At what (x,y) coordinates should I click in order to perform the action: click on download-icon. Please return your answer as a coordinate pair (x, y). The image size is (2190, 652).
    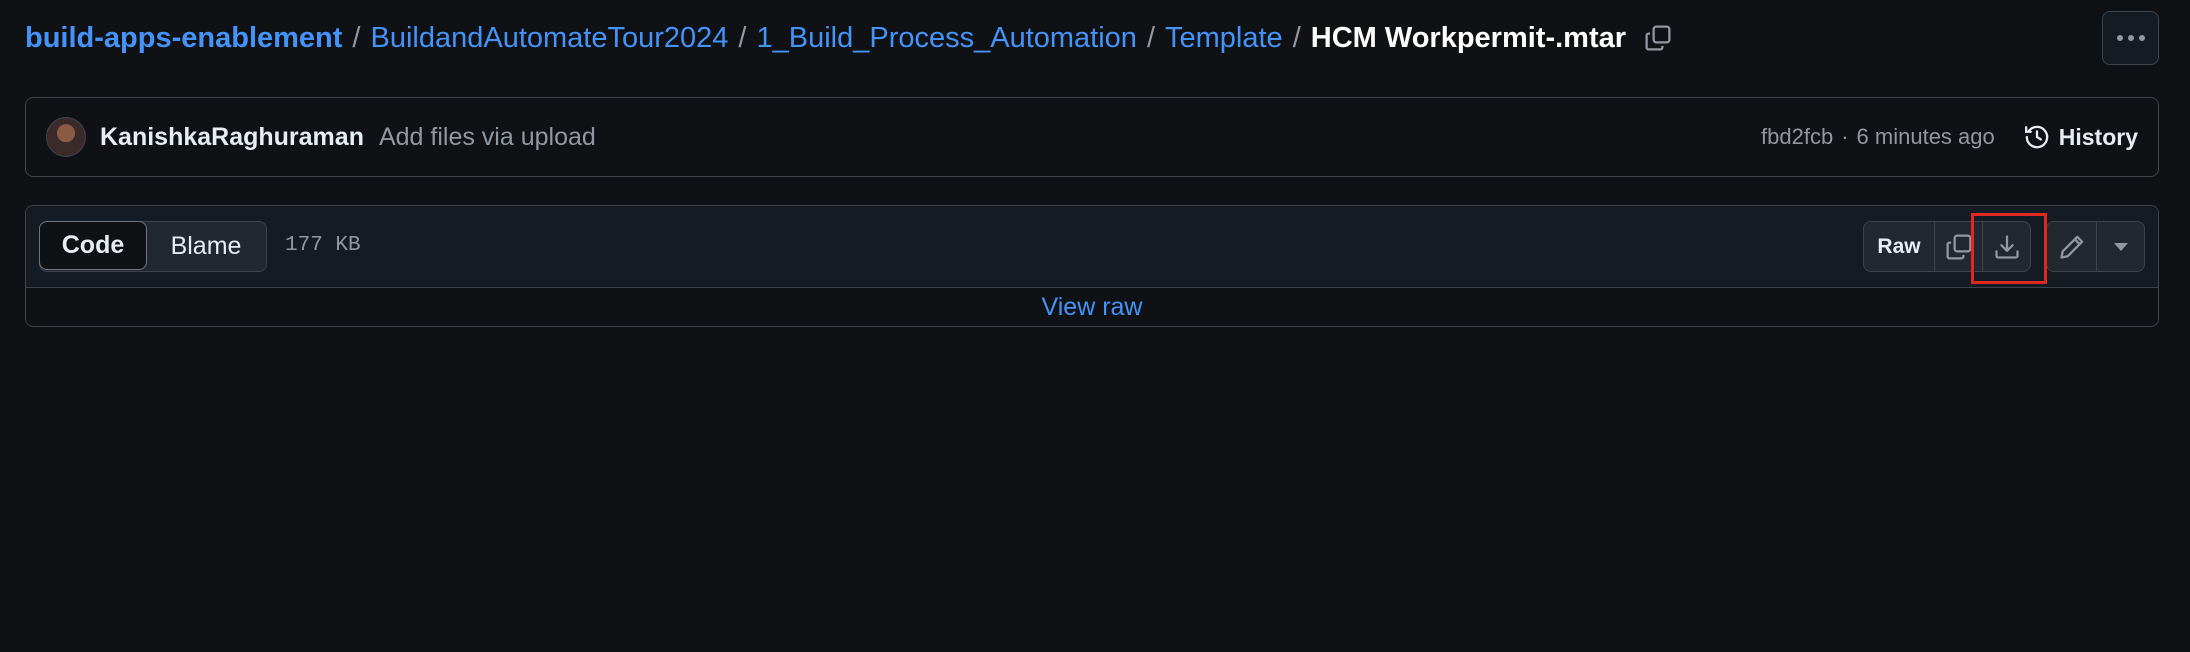
    Looking at the image, I should click on (2006, 246).